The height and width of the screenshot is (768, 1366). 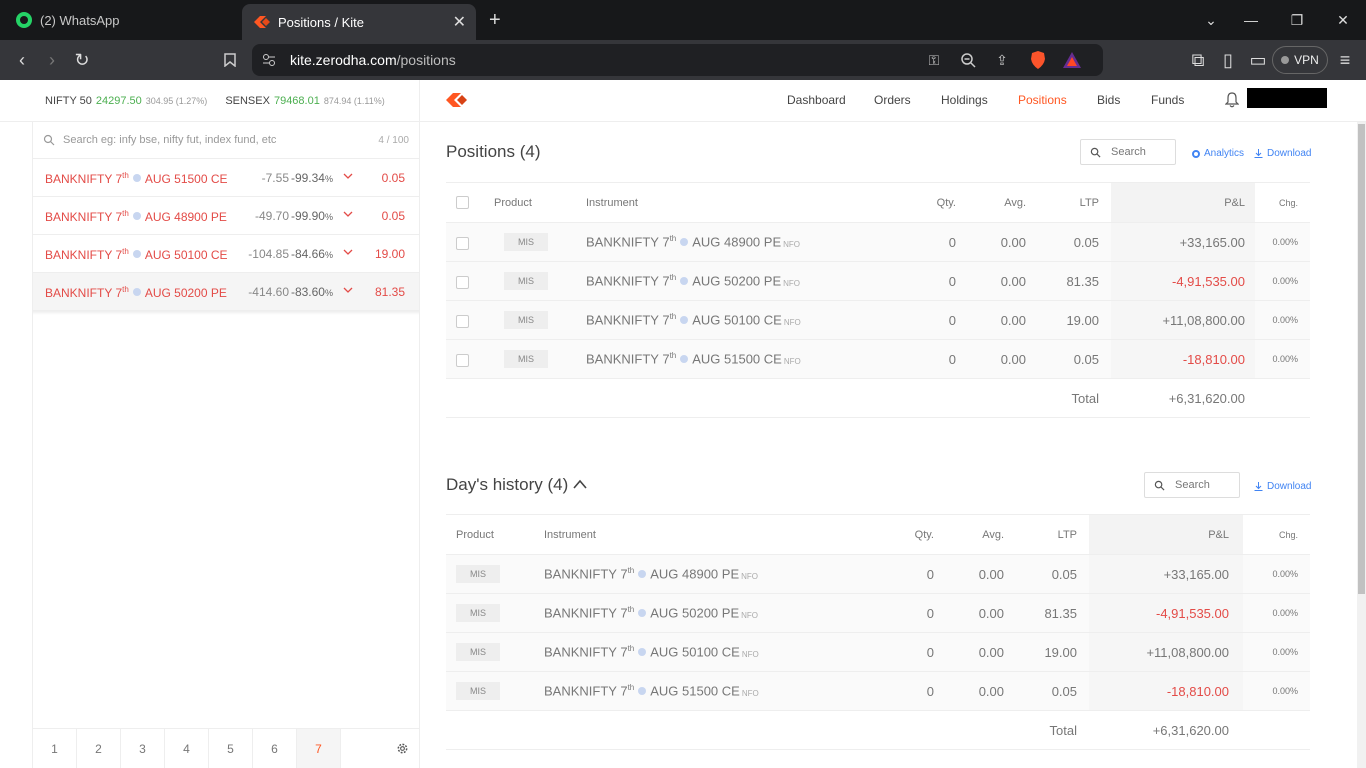 I want to click on watchlist-page-1: 1, so click(x=55, y=748).